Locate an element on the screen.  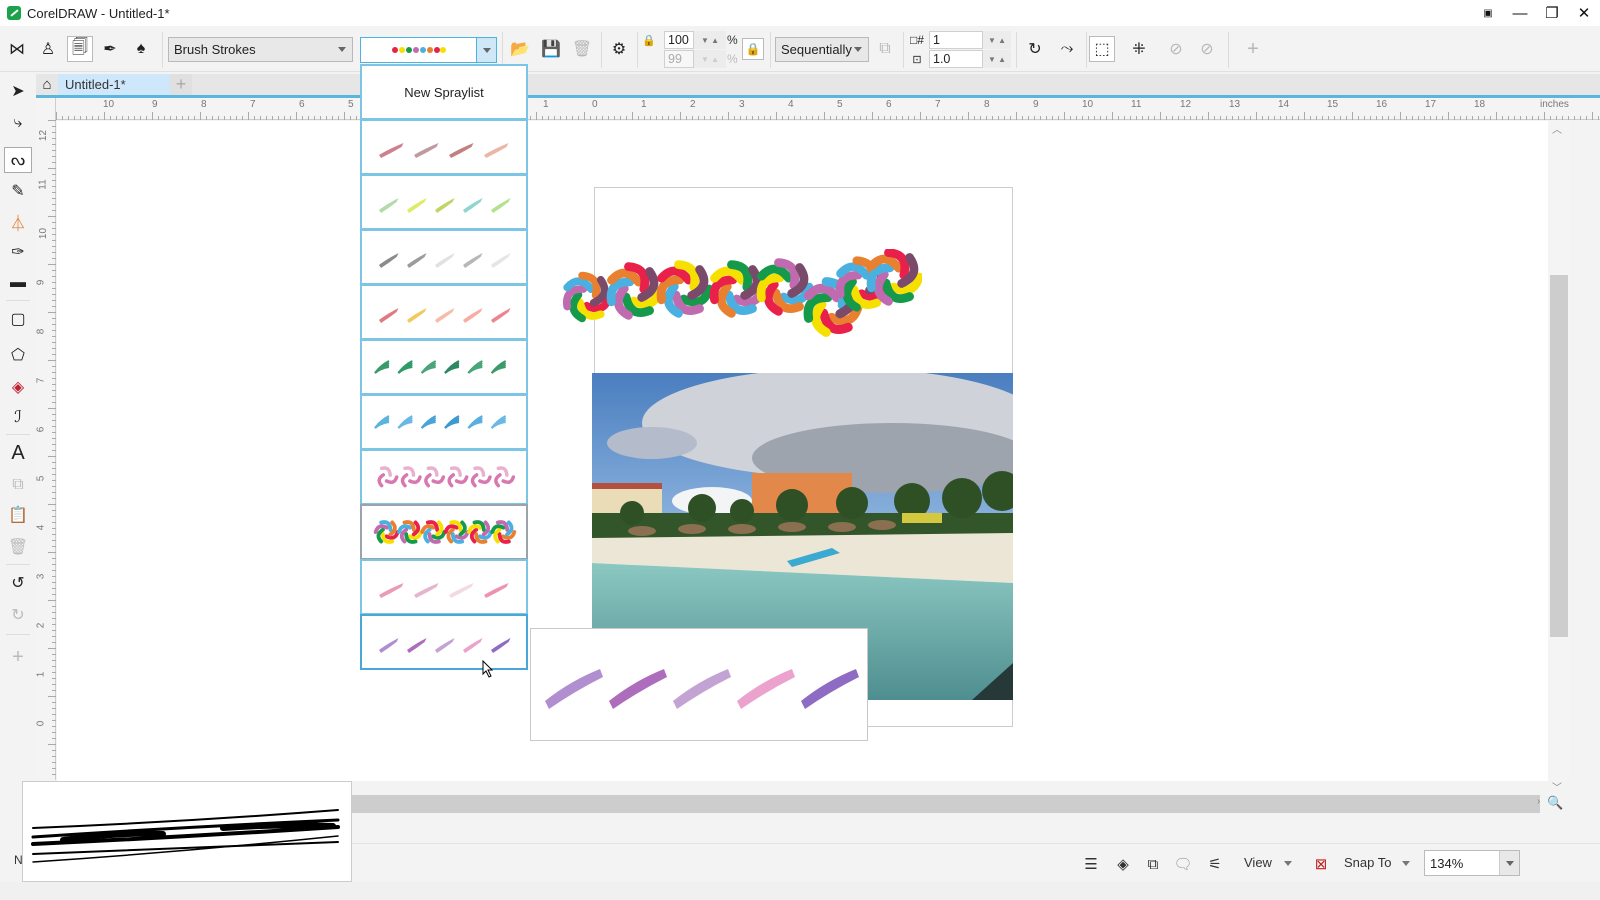
spray-size-bottom-spinner: ▼ ▲ is located at coordinates (710, 59).